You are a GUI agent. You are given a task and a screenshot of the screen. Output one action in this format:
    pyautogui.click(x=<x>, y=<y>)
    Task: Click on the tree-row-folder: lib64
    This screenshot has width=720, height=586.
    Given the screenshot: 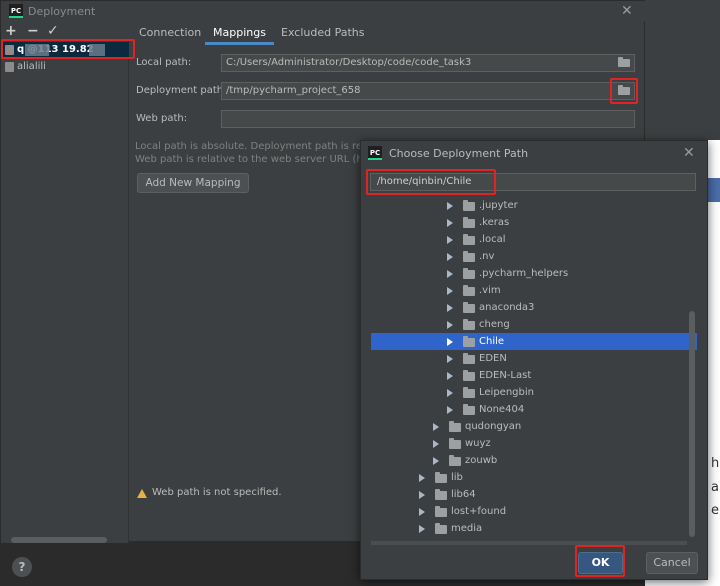 What is the action you would take?
    pyautogui.click(x=534, y=494)
    